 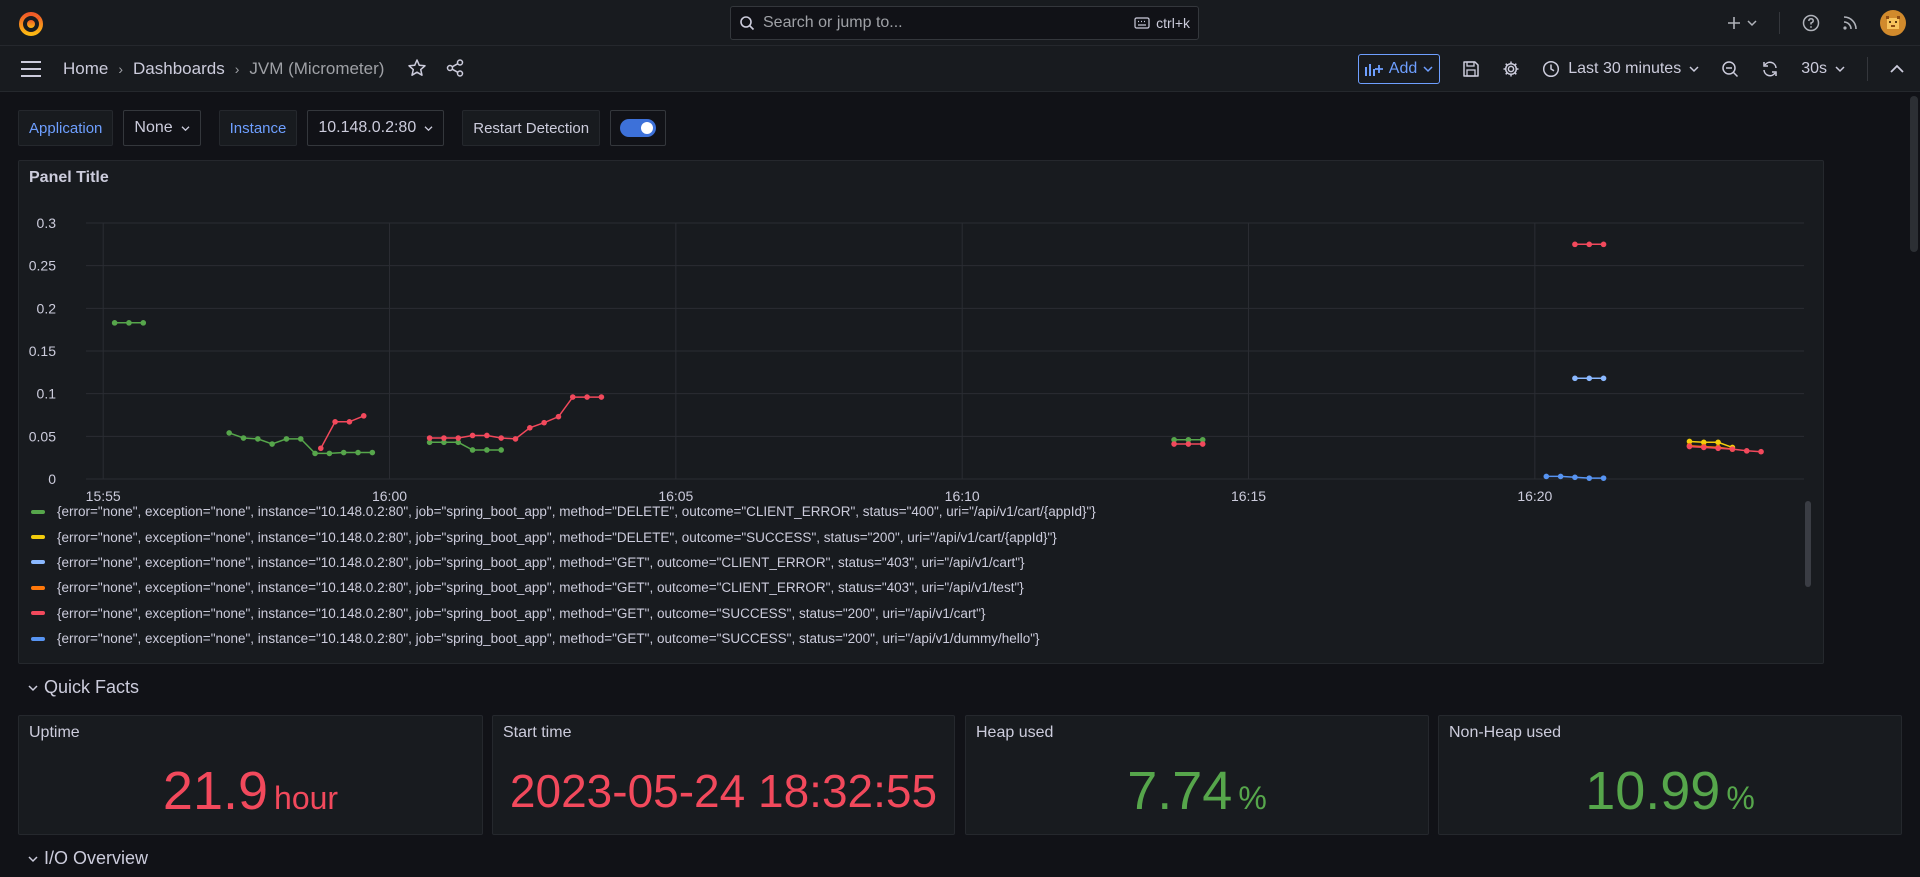 I want to click on star-icon, so click(x=417, y=68).